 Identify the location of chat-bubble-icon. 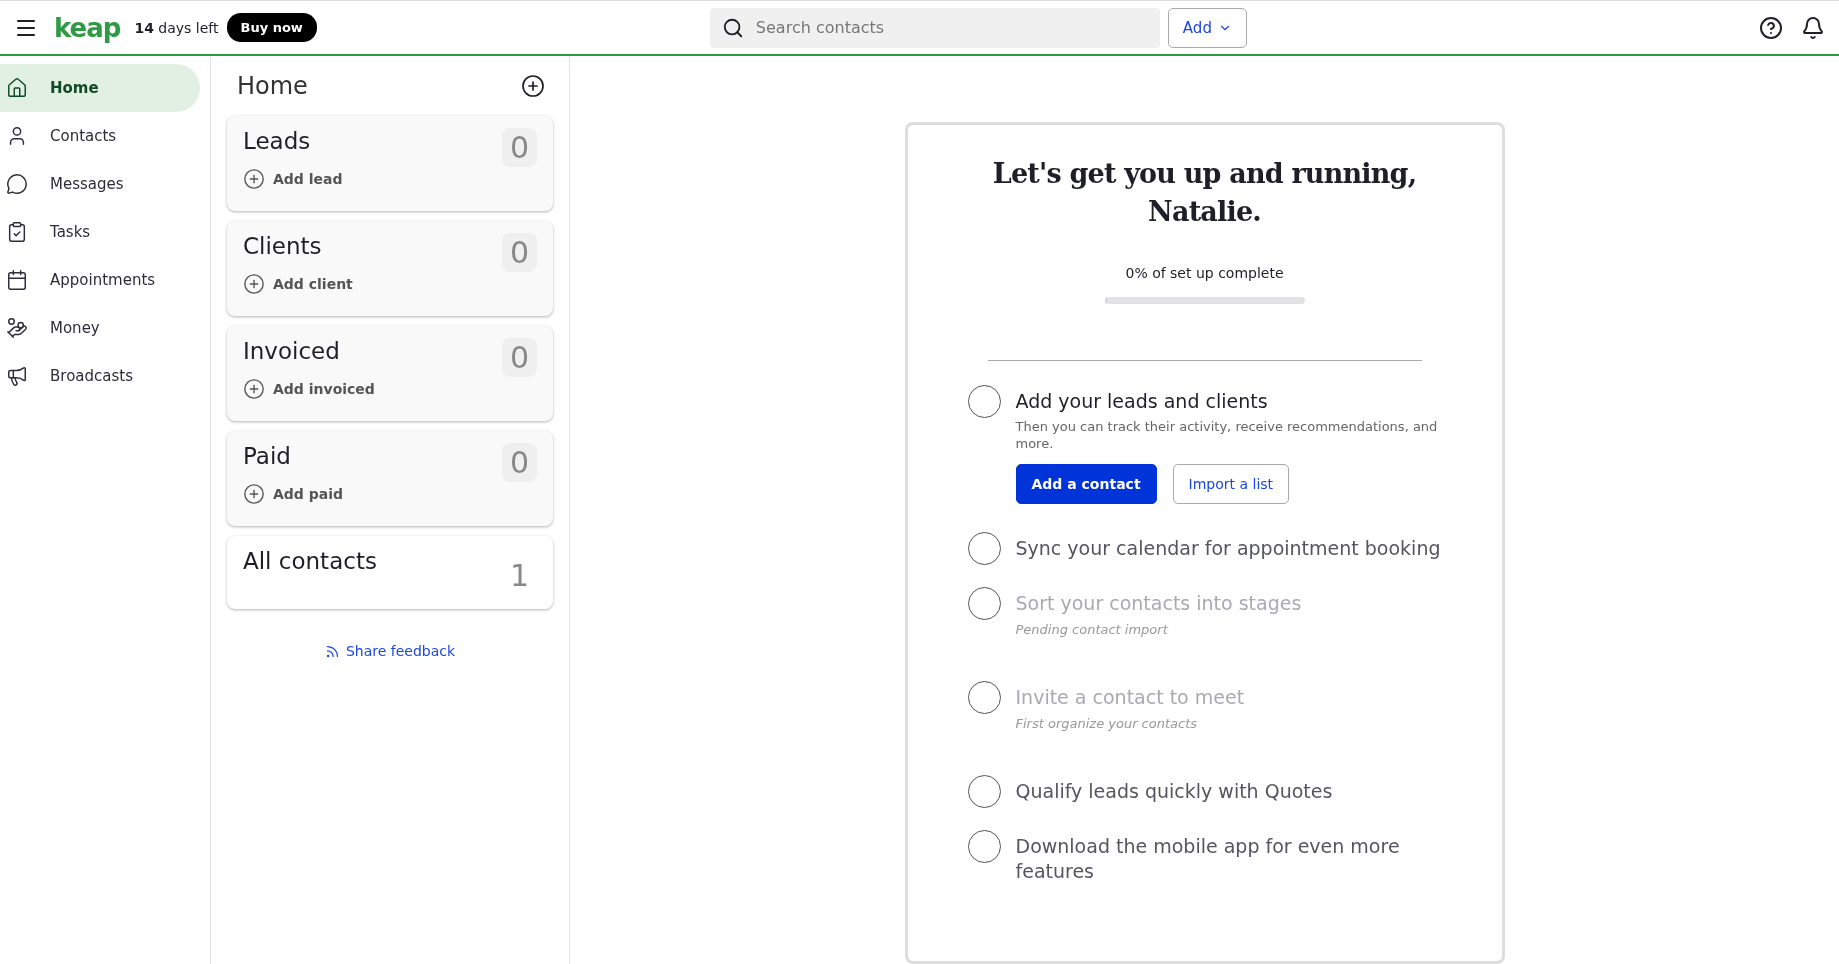
(17, 184).